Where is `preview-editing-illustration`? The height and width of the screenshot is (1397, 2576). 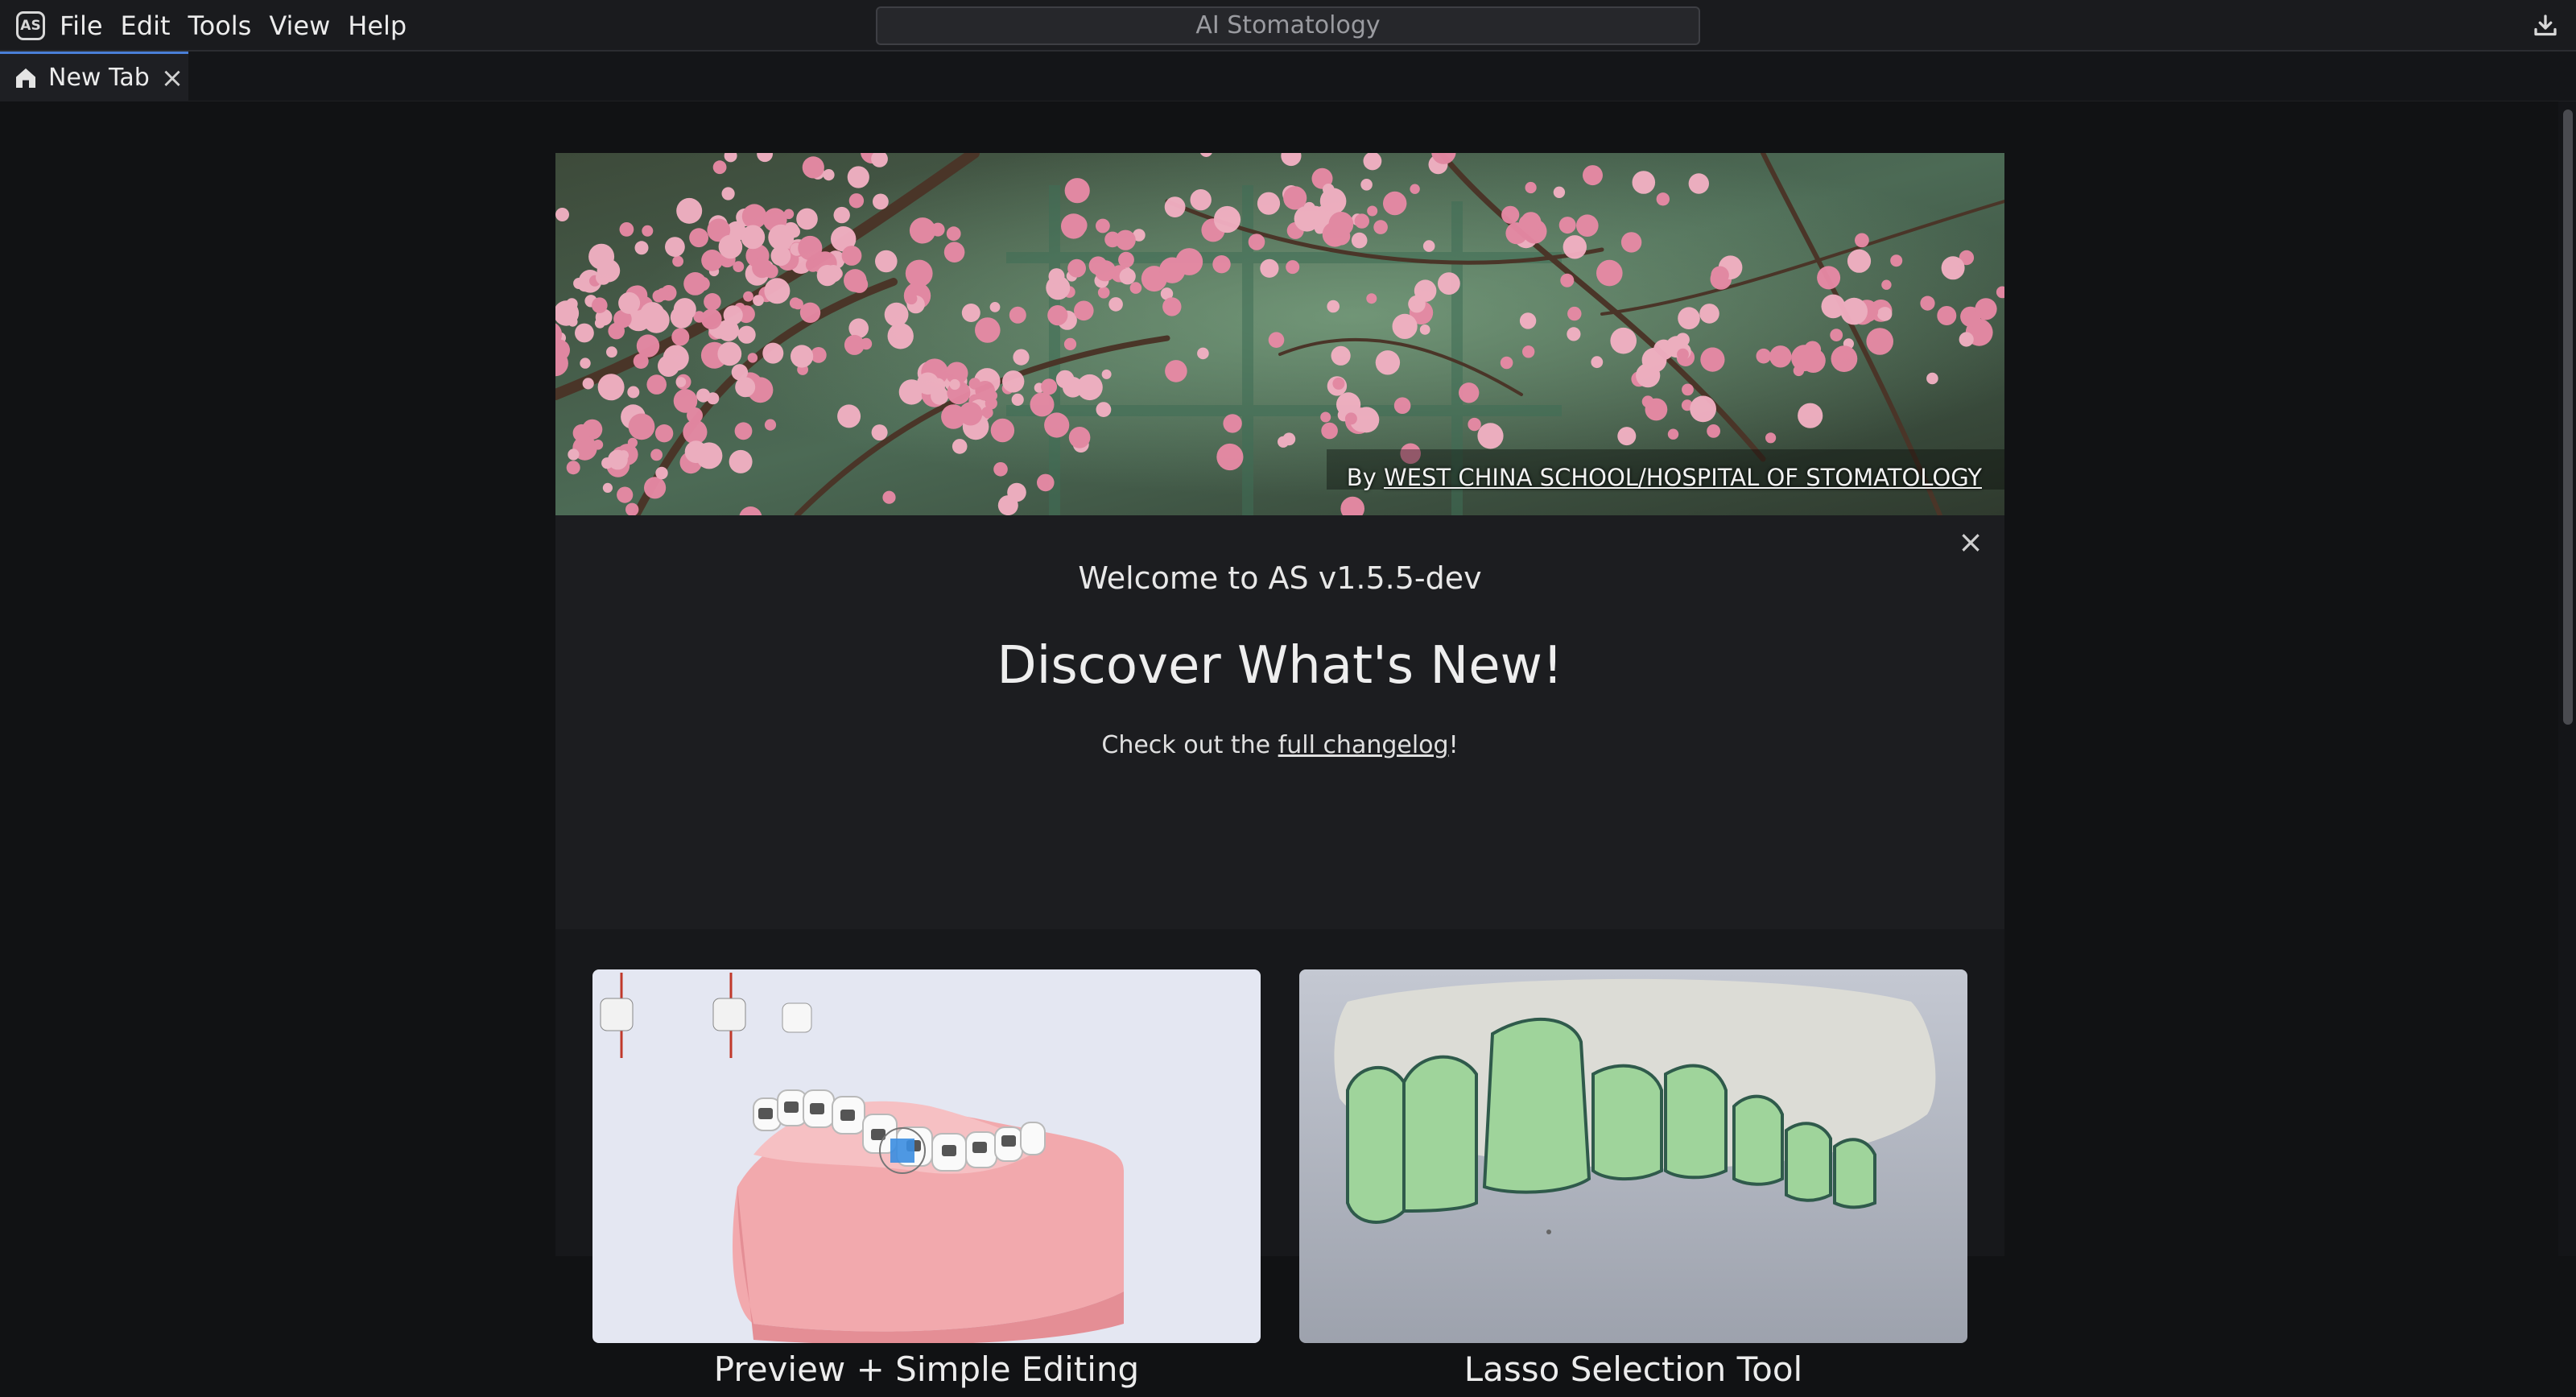 preview-editing-illustration is located at coordinates (926, 1156).